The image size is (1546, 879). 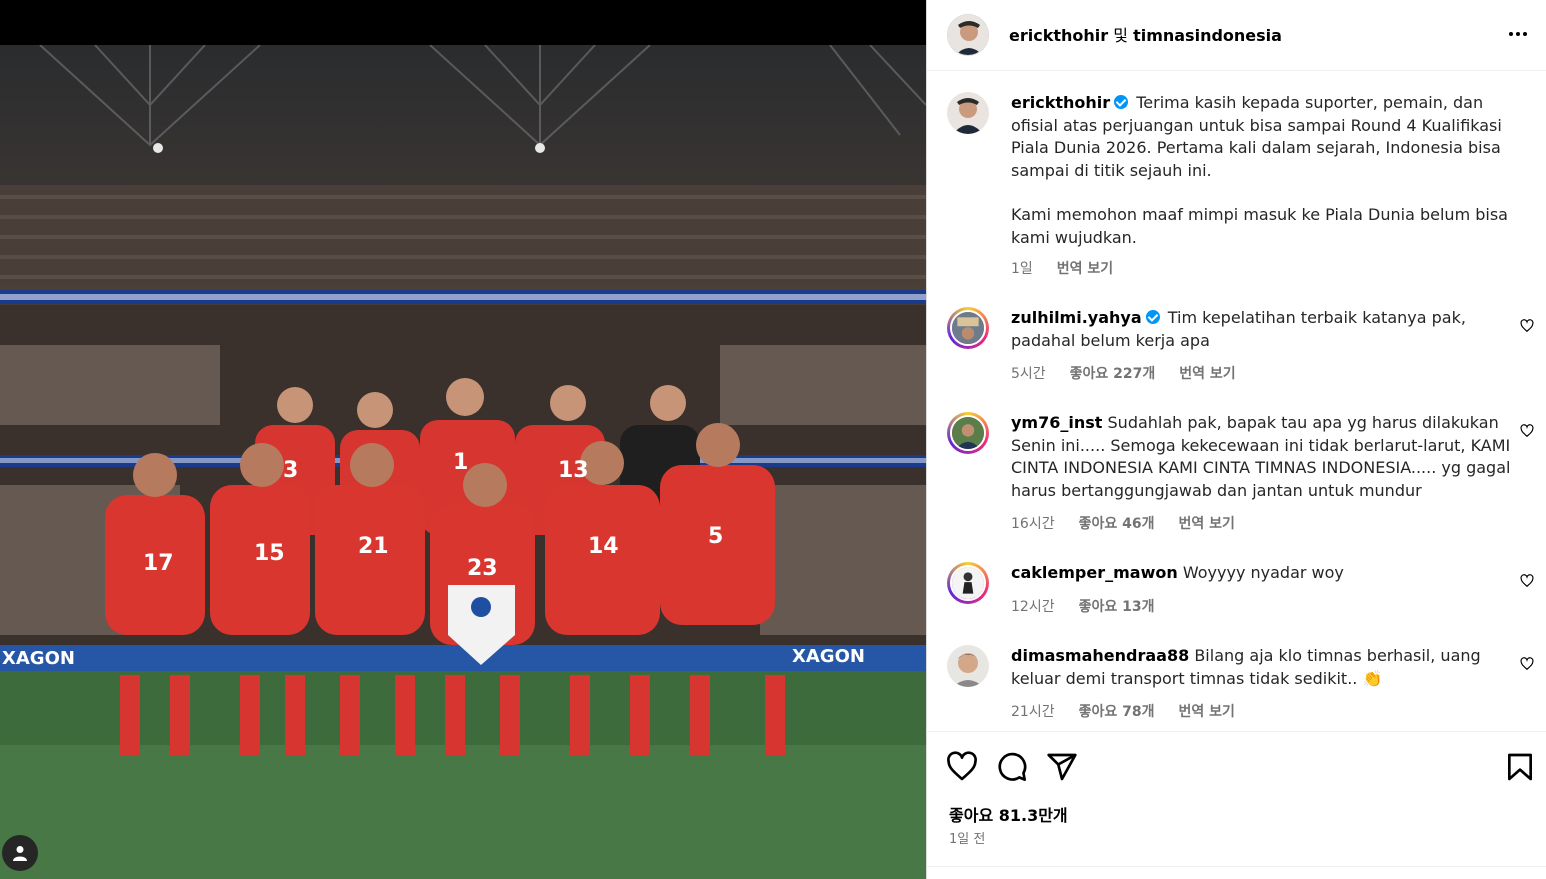 I want to click on comment-time: 21시간, so click(x=1033, y=712).